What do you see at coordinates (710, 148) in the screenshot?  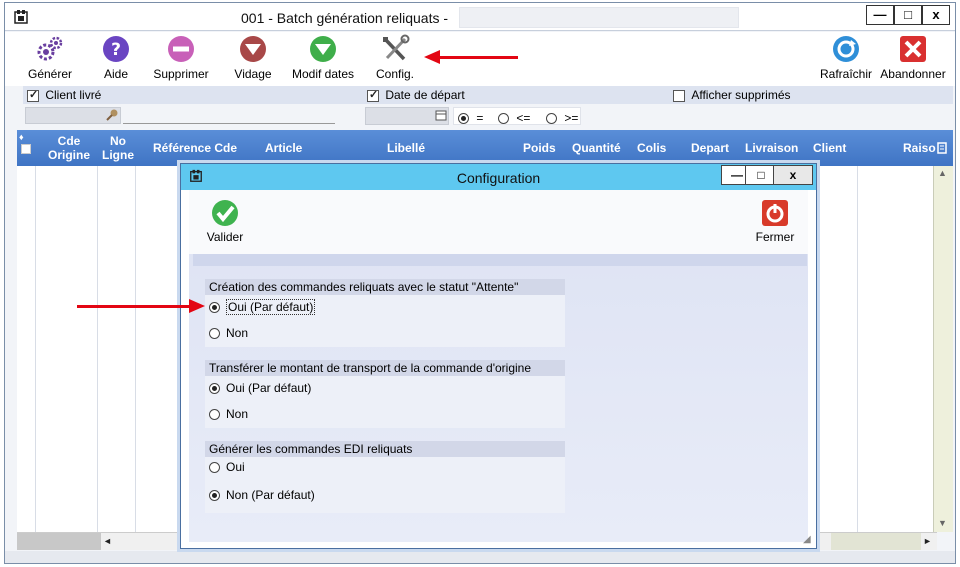 I see `col-depart: Depart` at bounding box center [710, 148].